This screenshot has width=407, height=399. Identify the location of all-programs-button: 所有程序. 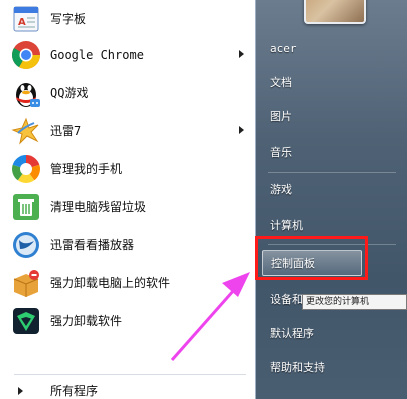
(127, 389).